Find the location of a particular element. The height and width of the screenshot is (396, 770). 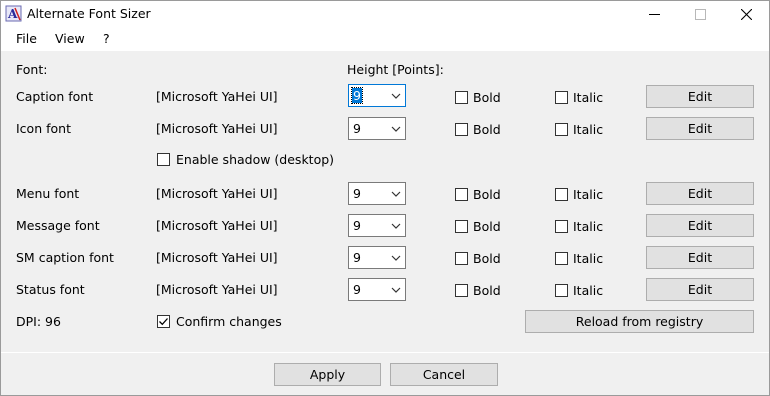

checkmark-icon is located at coordinates (163, 322).